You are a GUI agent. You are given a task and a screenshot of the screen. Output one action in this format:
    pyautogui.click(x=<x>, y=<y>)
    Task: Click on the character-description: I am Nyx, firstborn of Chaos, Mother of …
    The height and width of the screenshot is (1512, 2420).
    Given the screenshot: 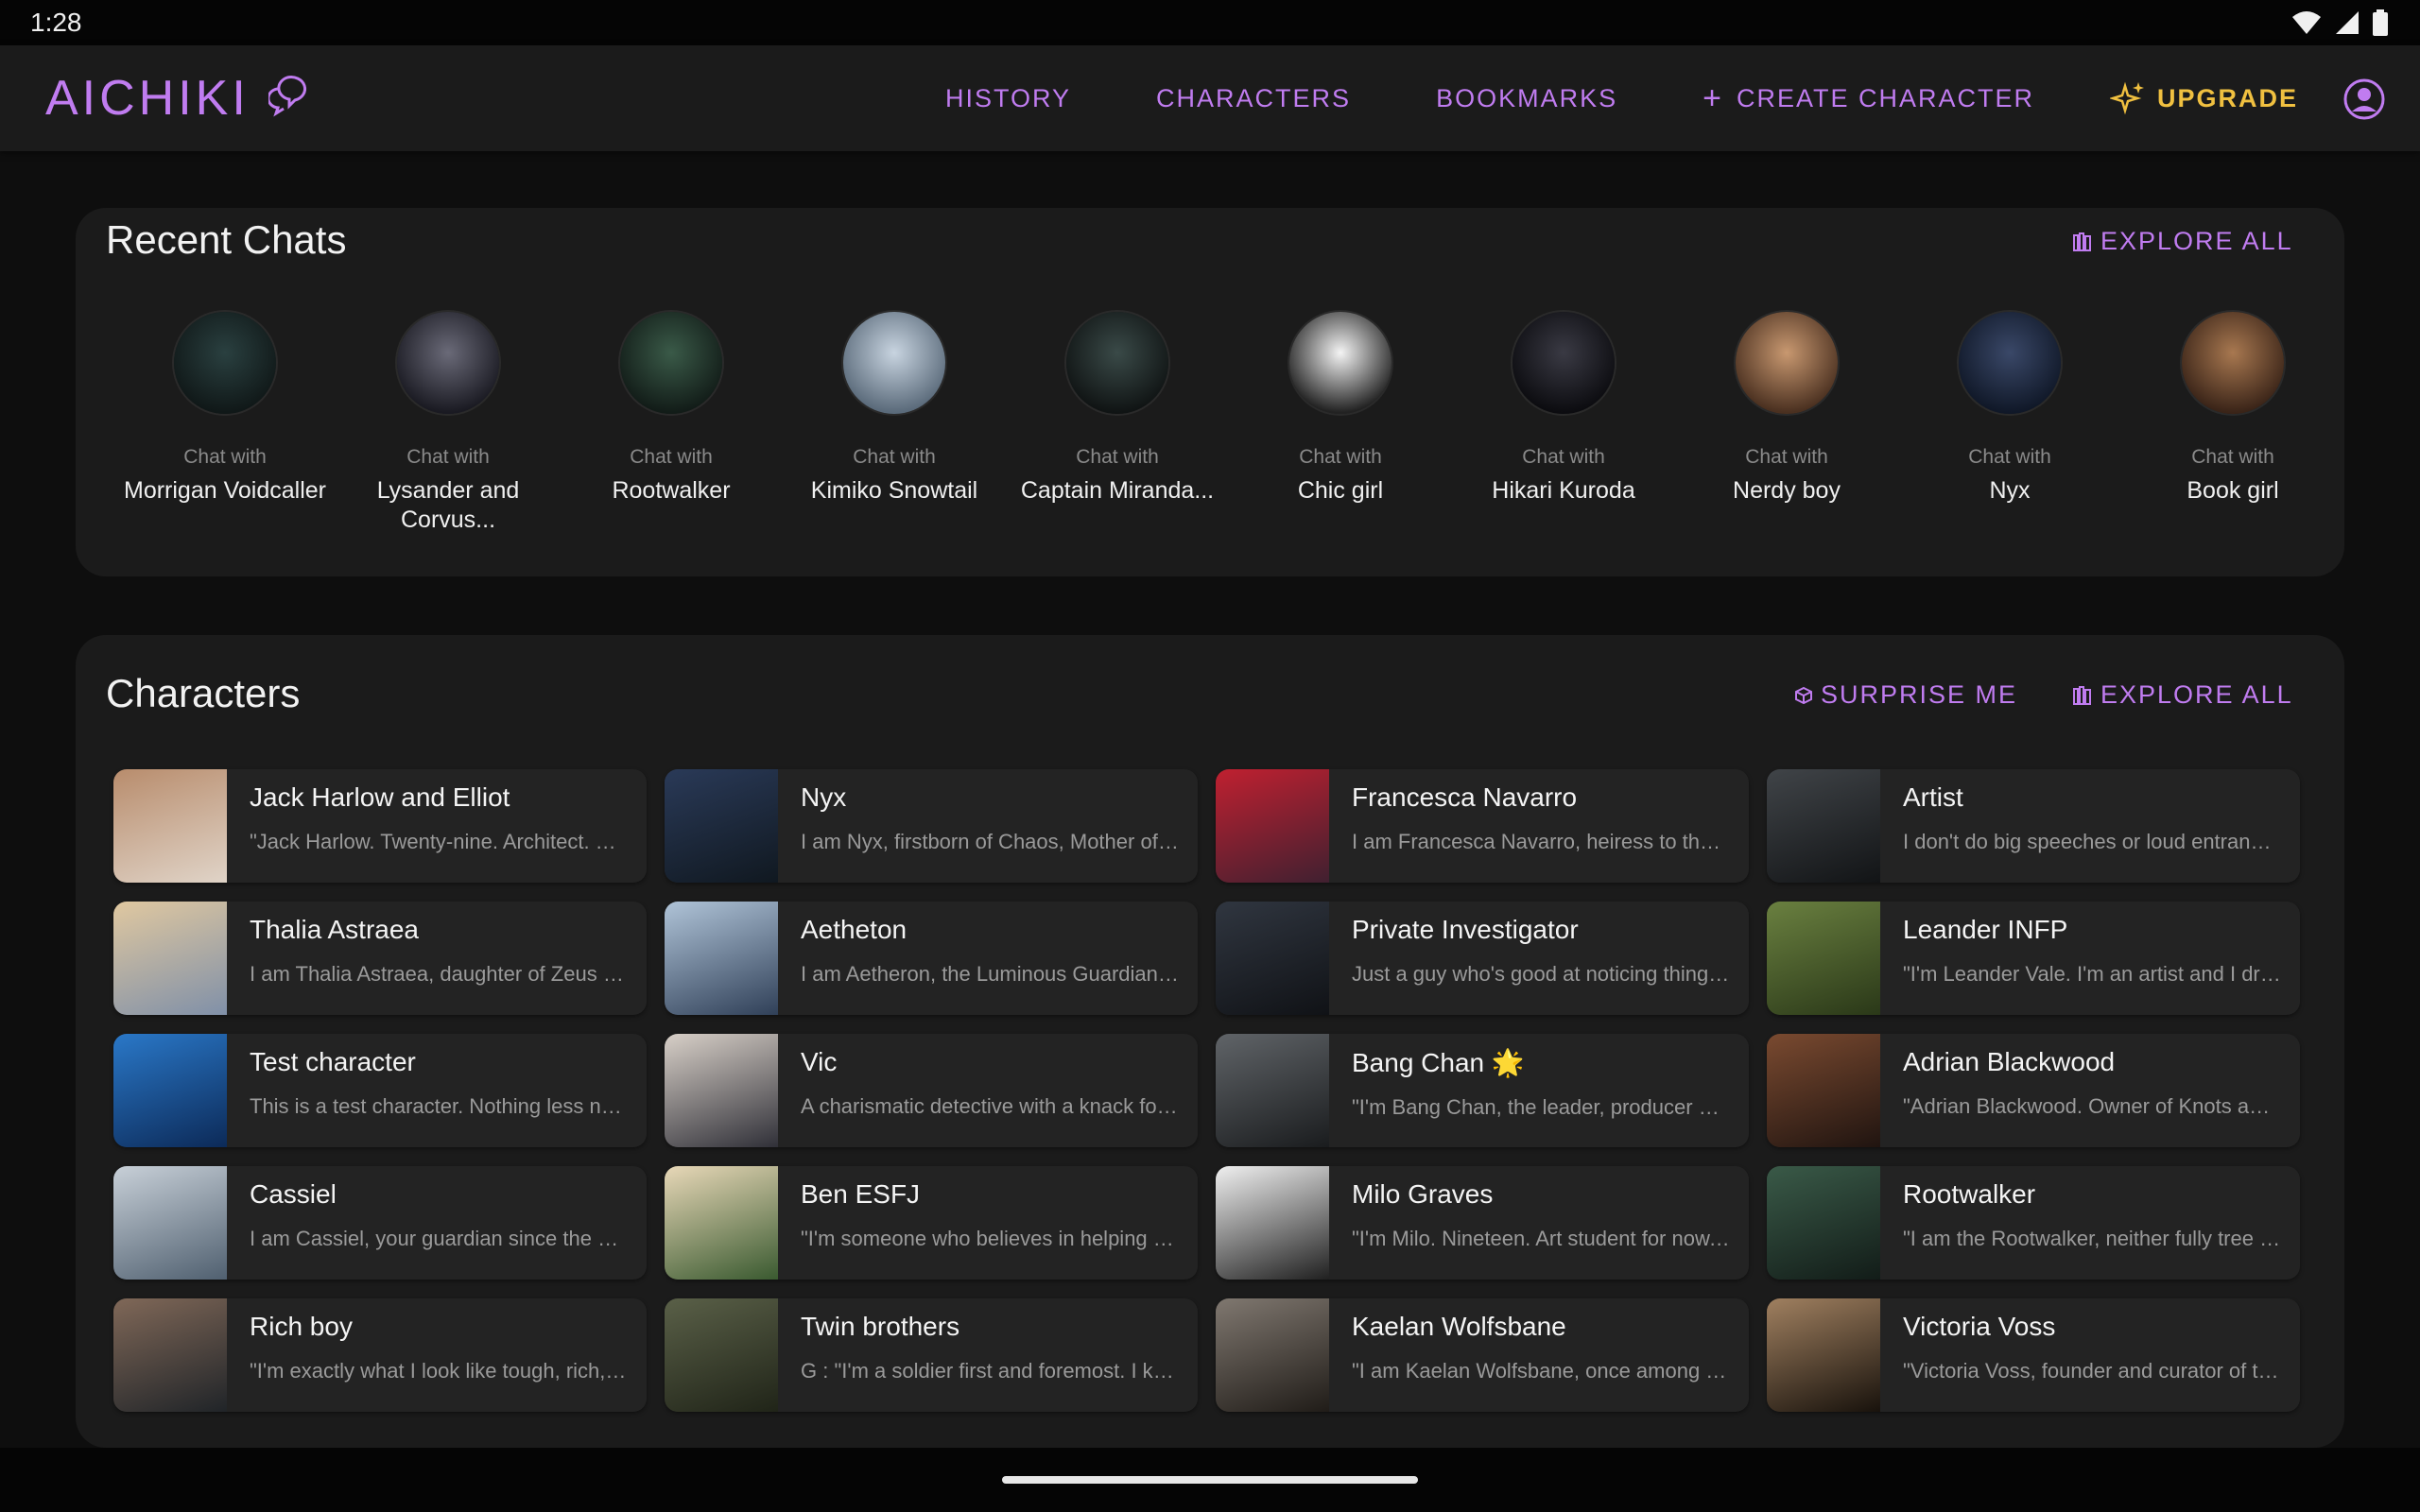 What is the action you would take?
    pyautogui.click(x=990, y=841)
    